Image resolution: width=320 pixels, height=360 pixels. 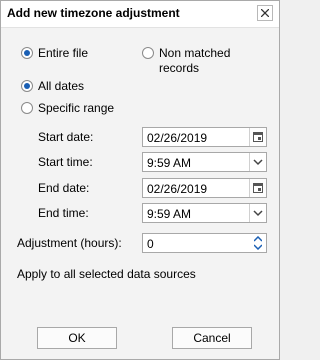 I want to click on start-time-select: 9:59 AM, so click(x=204, y=162).